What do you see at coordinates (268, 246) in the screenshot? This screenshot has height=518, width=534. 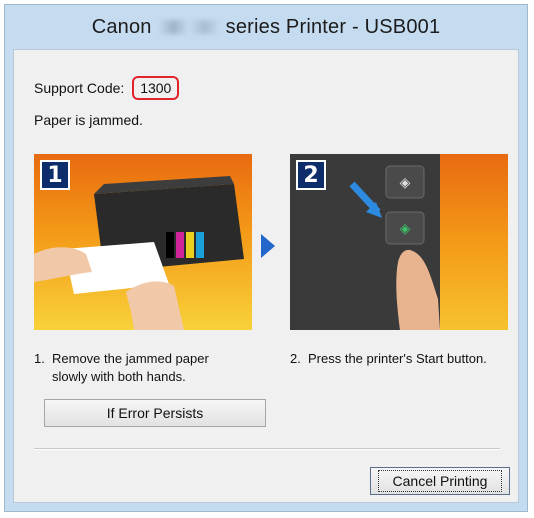 I see `next-step-arrow-icon` at bounding box center [268, 246].